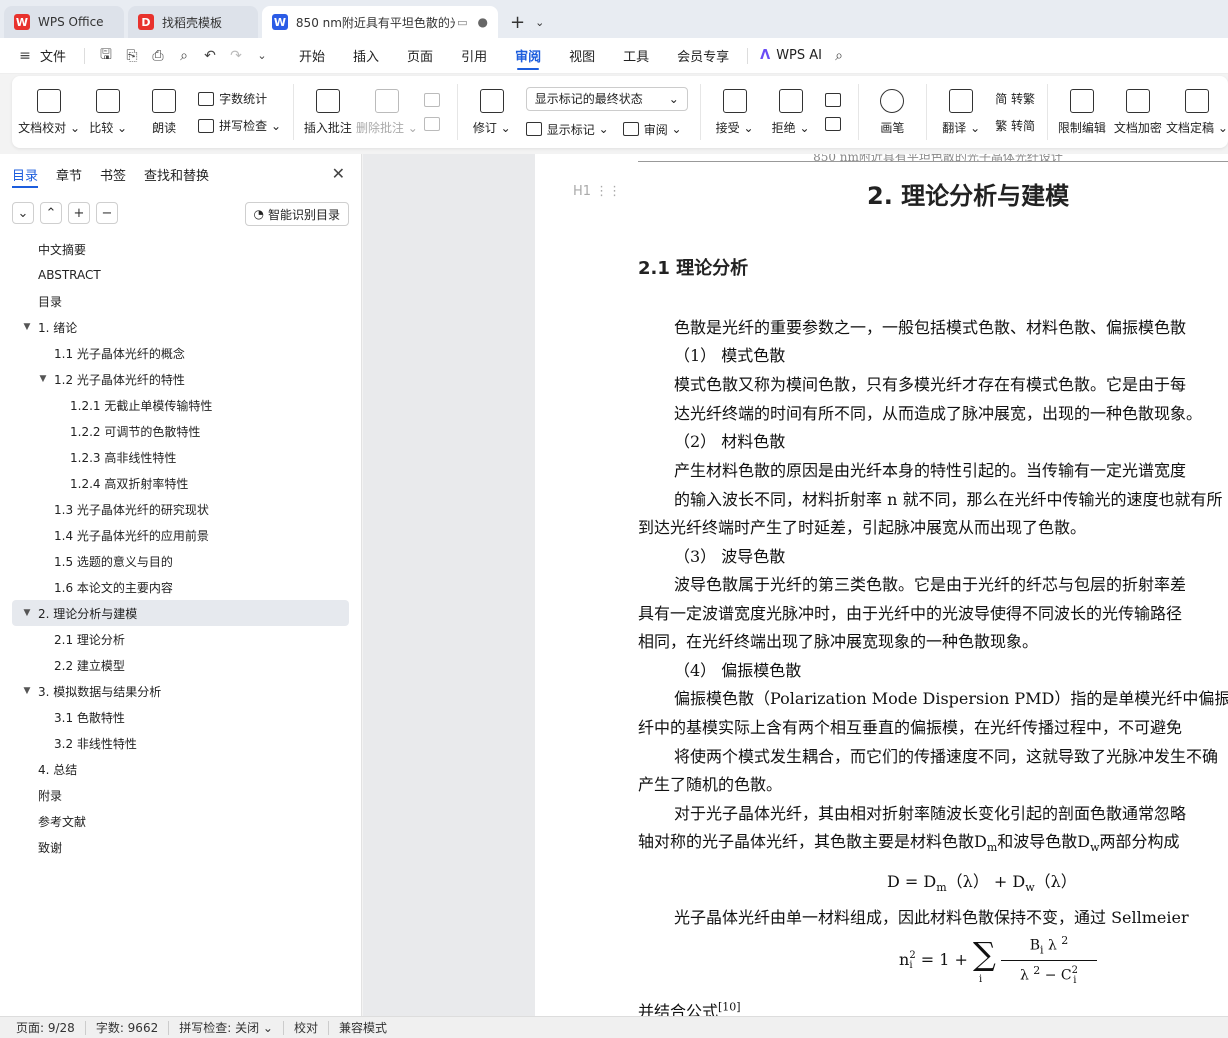 This screenshot has height=1038, width=1228. I want to click on toc-item: 2.1 理论分析, so click(180, 639).